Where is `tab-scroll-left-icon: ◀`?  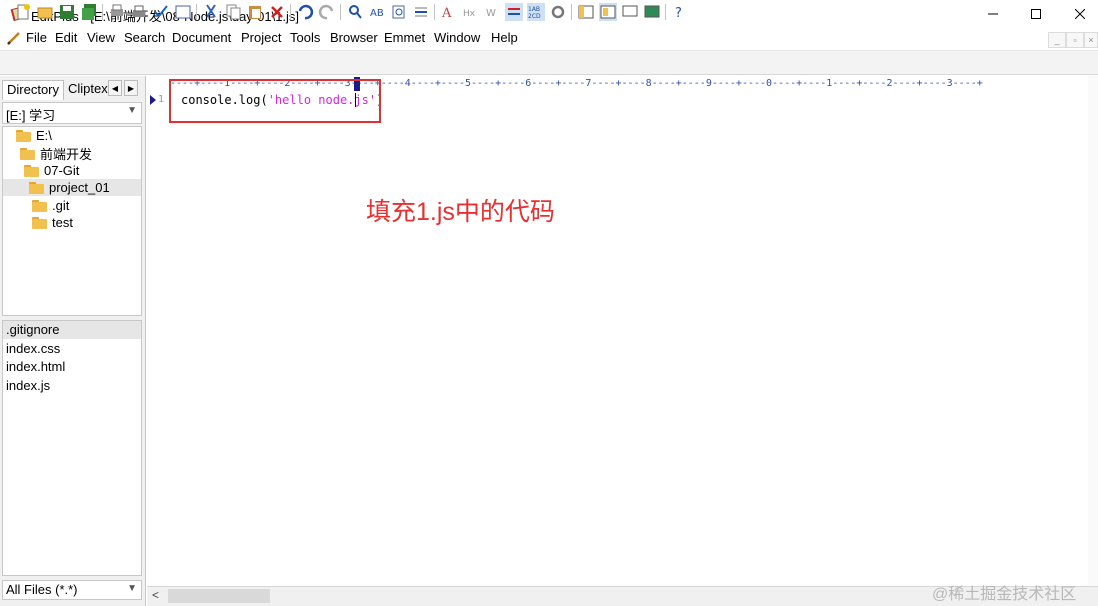
tab-scroll-left-icon: ◀ is located at coordinates (115, 88).